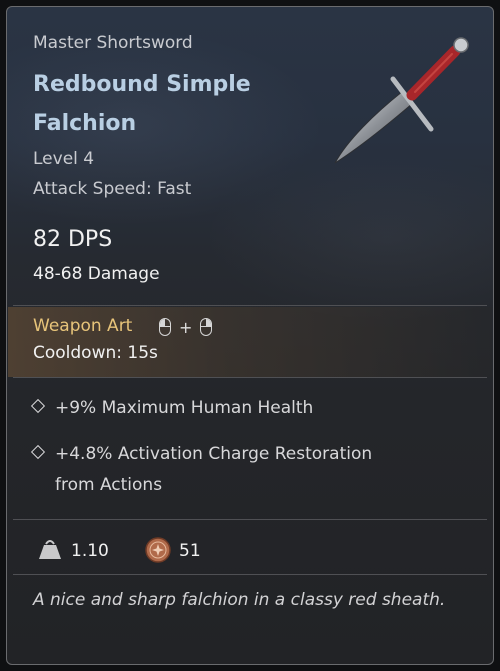 This screenshot has height=671, width=500. What do you see at coordinates (112, 189) in the screenshot?
I see `attack-speed: Attack Speed: Fast` at bounding box center [112, 189].